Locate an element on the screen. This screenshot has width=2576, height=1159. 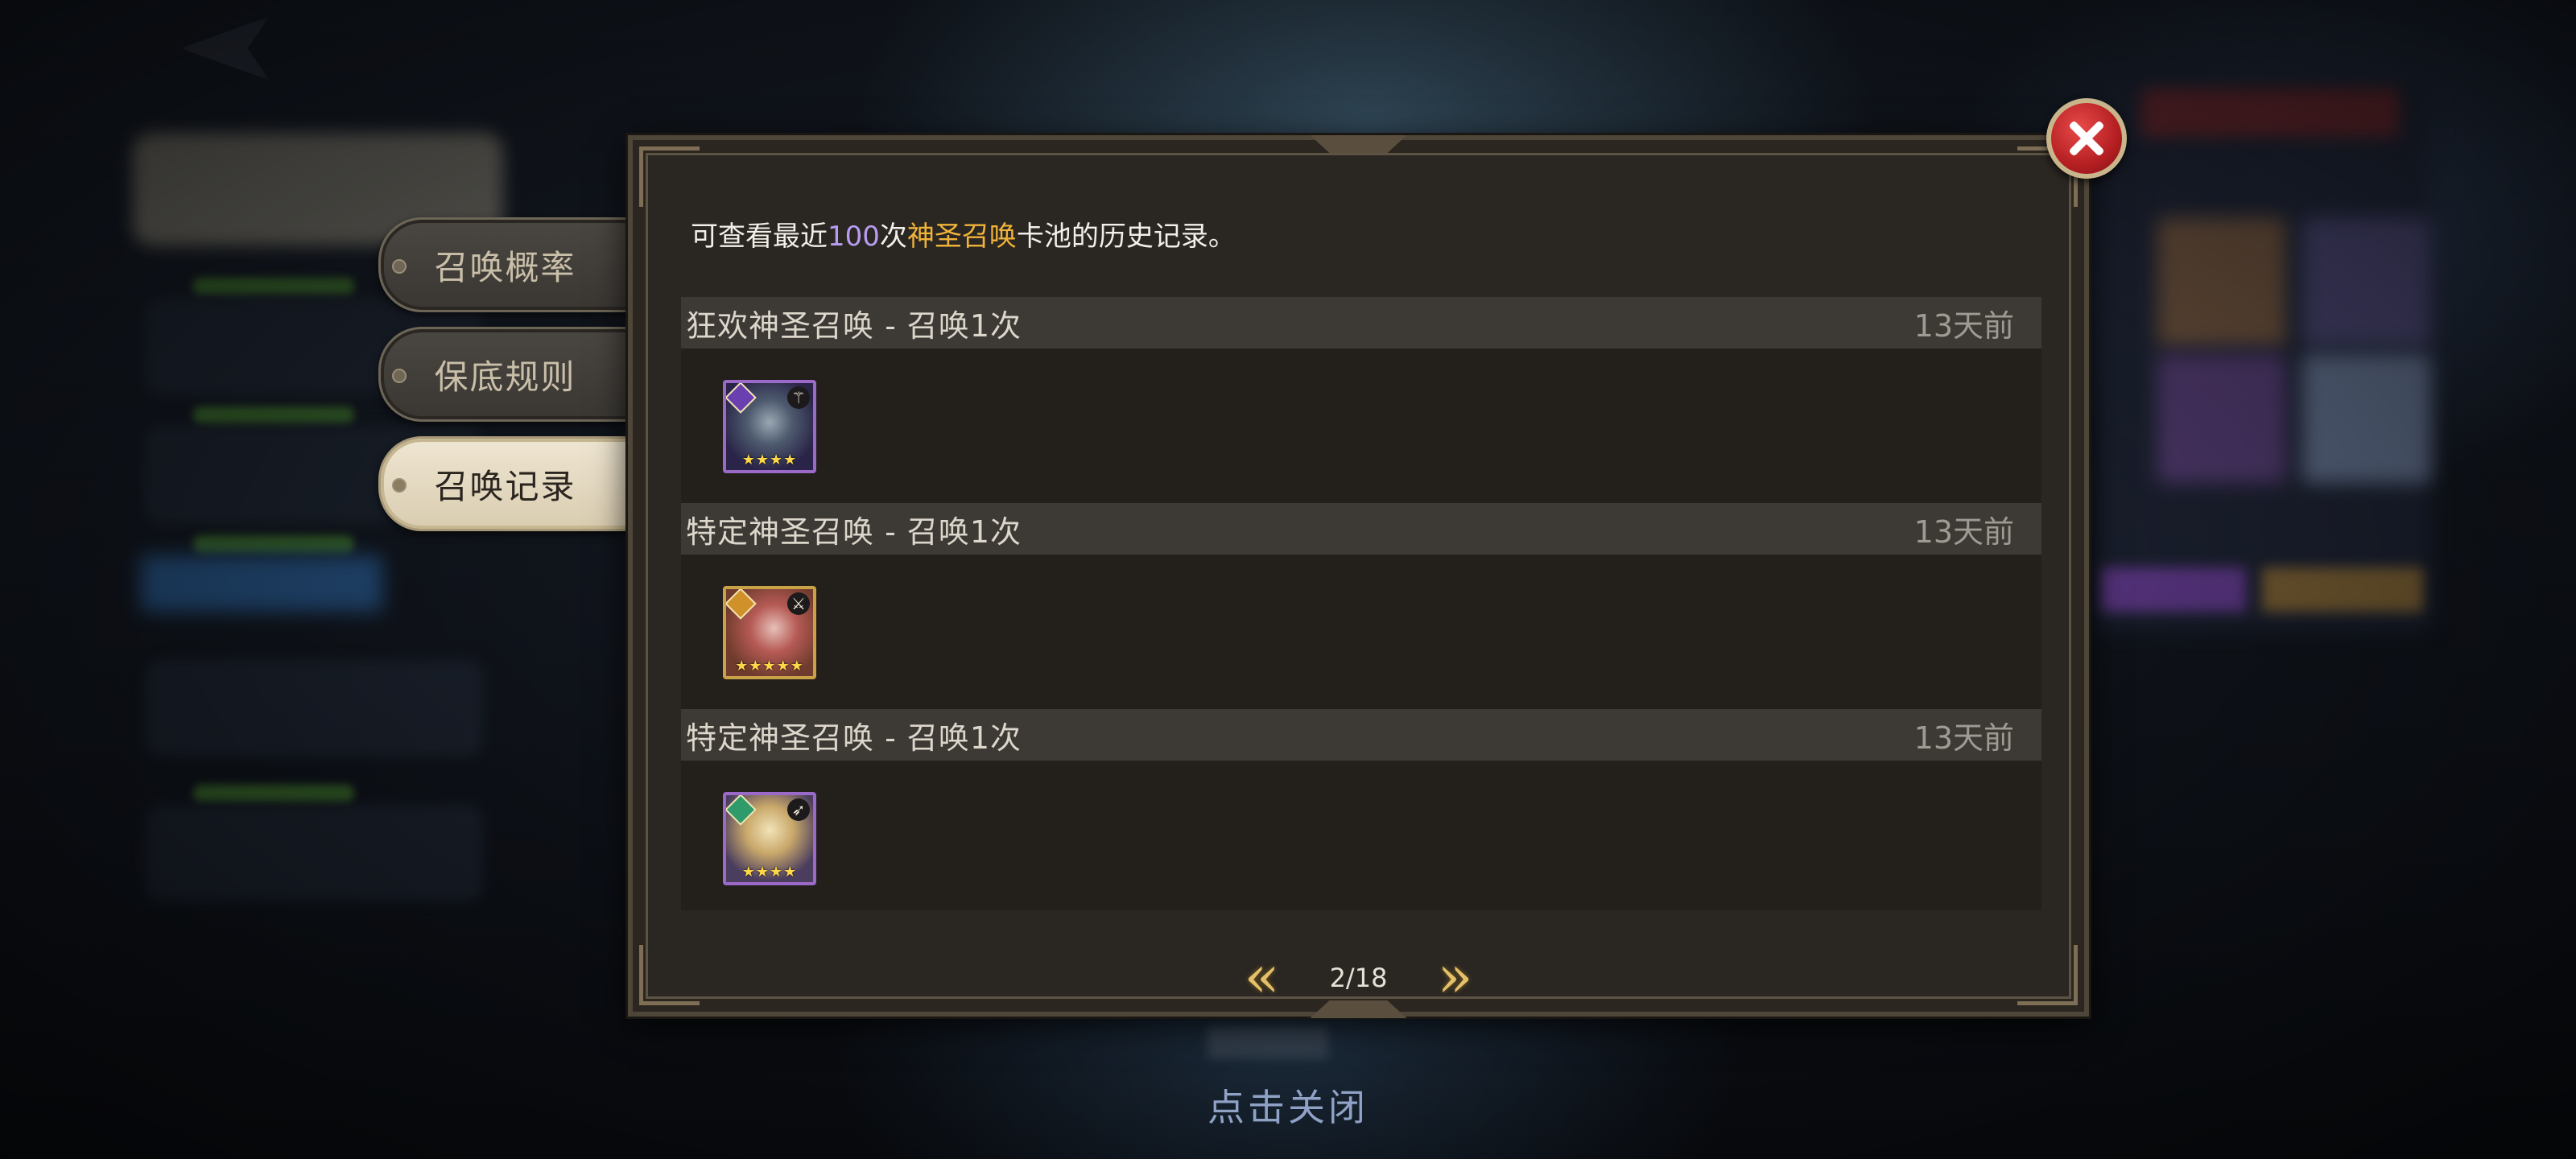
prev-page-button: « is located at coordinates (1262, 978).